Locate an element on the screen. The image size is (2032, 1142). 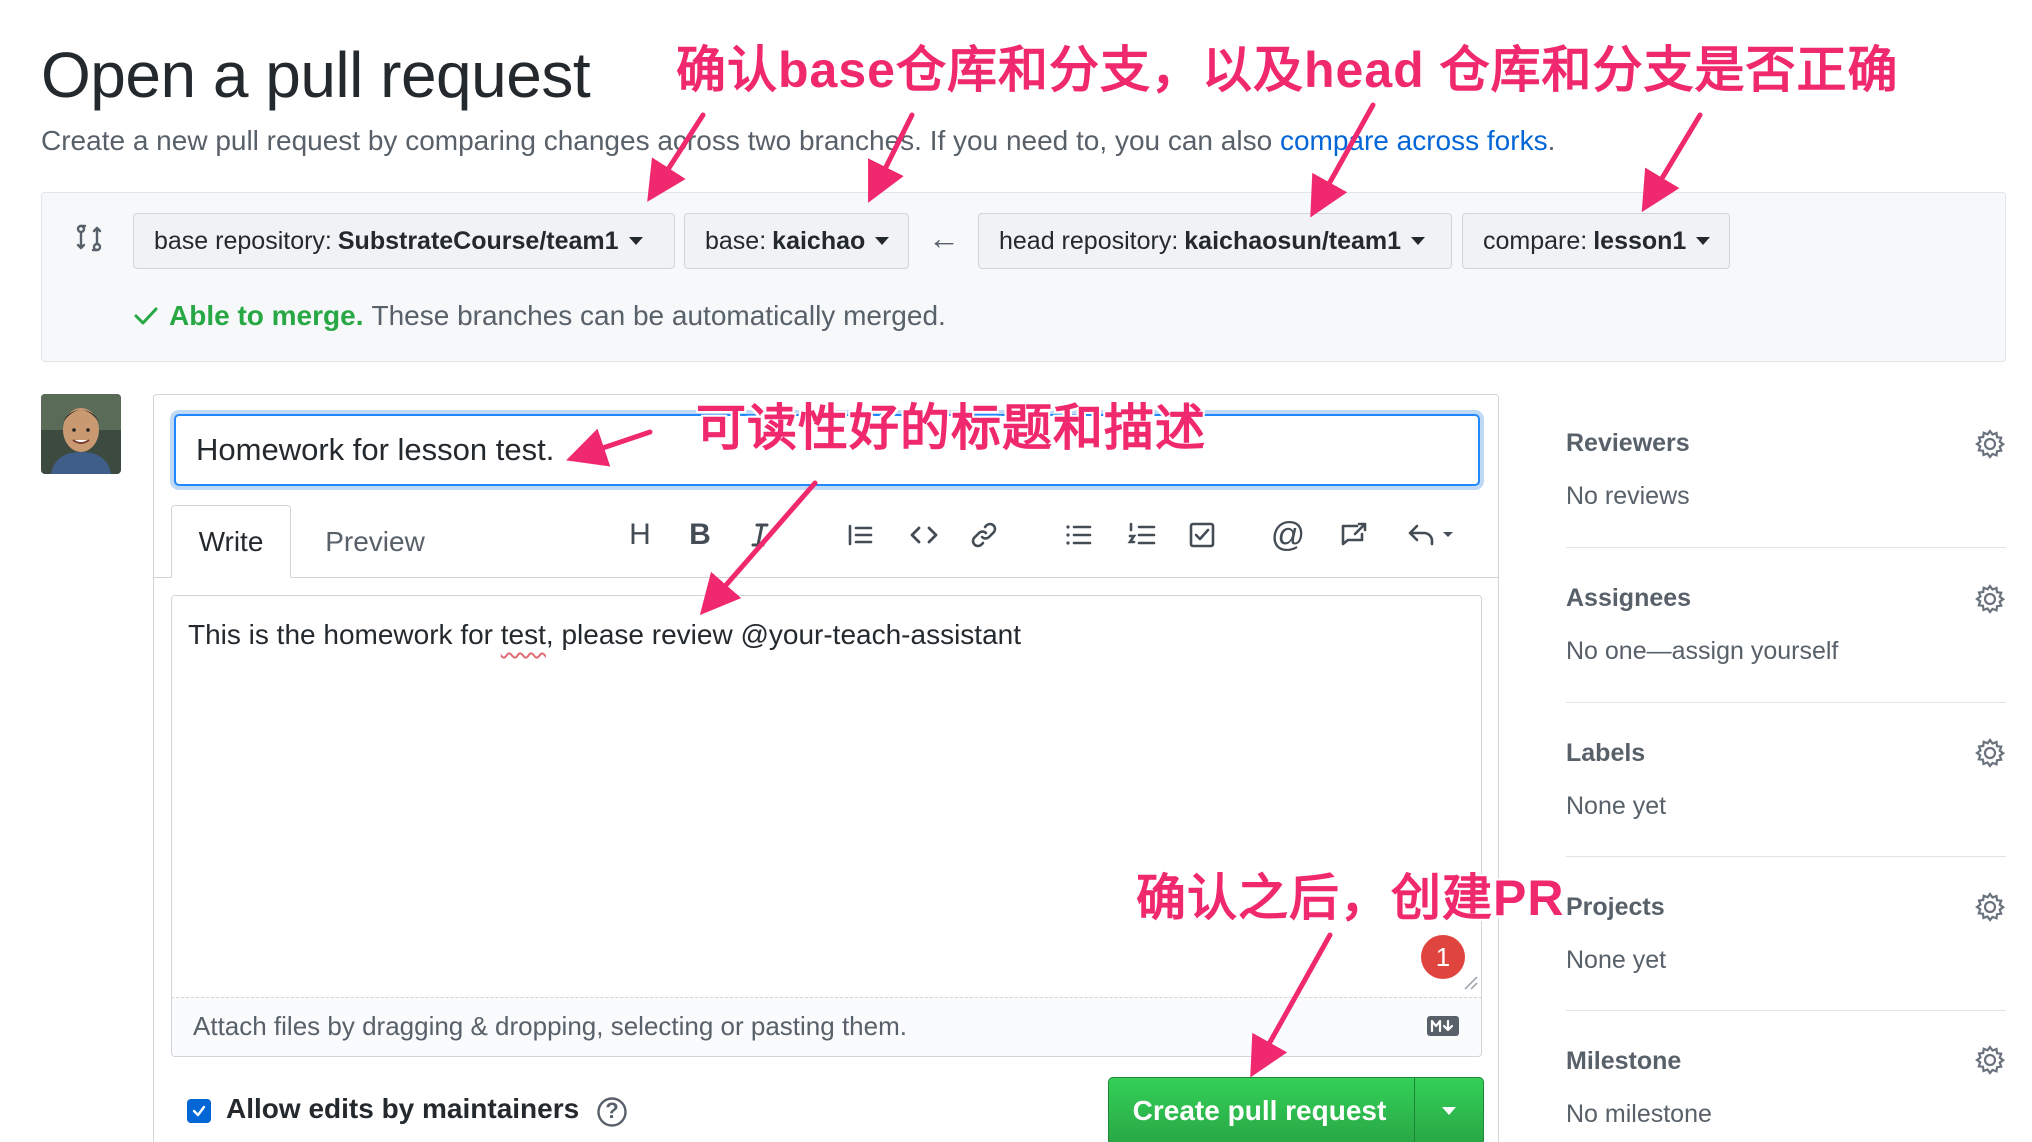
subtitle-suffix: . is located at coordinates (1551, 140).